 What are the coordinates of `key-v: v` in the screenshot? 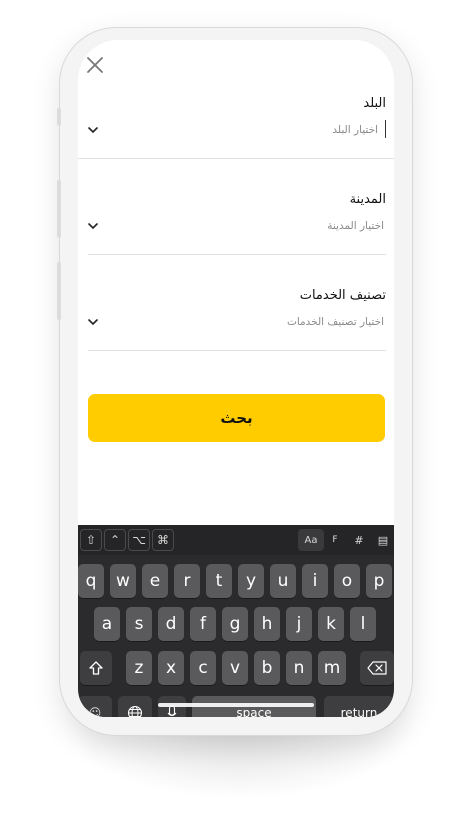 It's located at (235, 668).